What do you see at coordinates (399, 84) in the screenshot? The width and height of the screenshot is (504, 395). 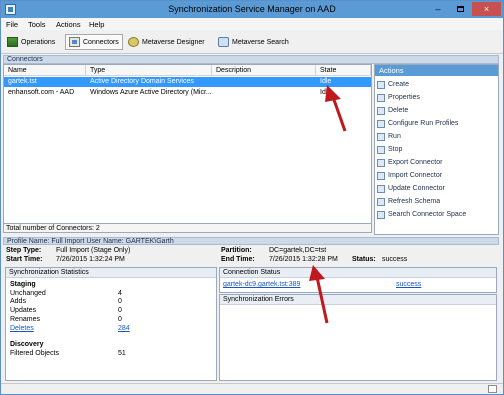 I see `action-label: Create` at bounding box center [399, 84].